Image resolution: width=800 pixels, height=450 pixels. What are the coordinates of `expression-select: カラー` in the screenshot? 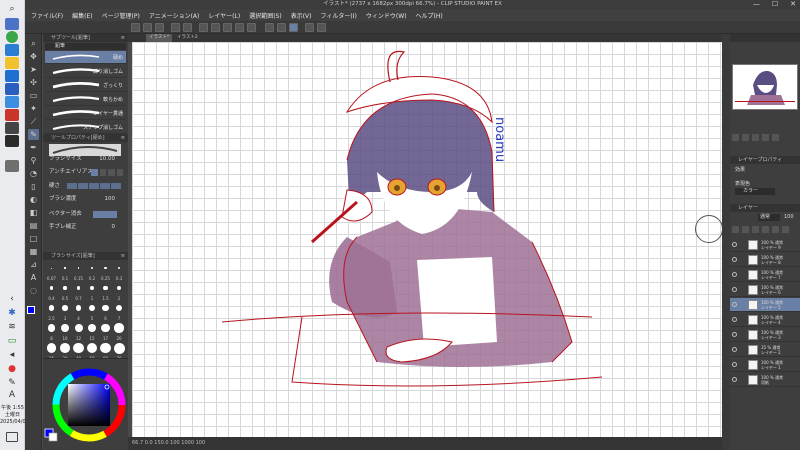 It's located at (755, 191).